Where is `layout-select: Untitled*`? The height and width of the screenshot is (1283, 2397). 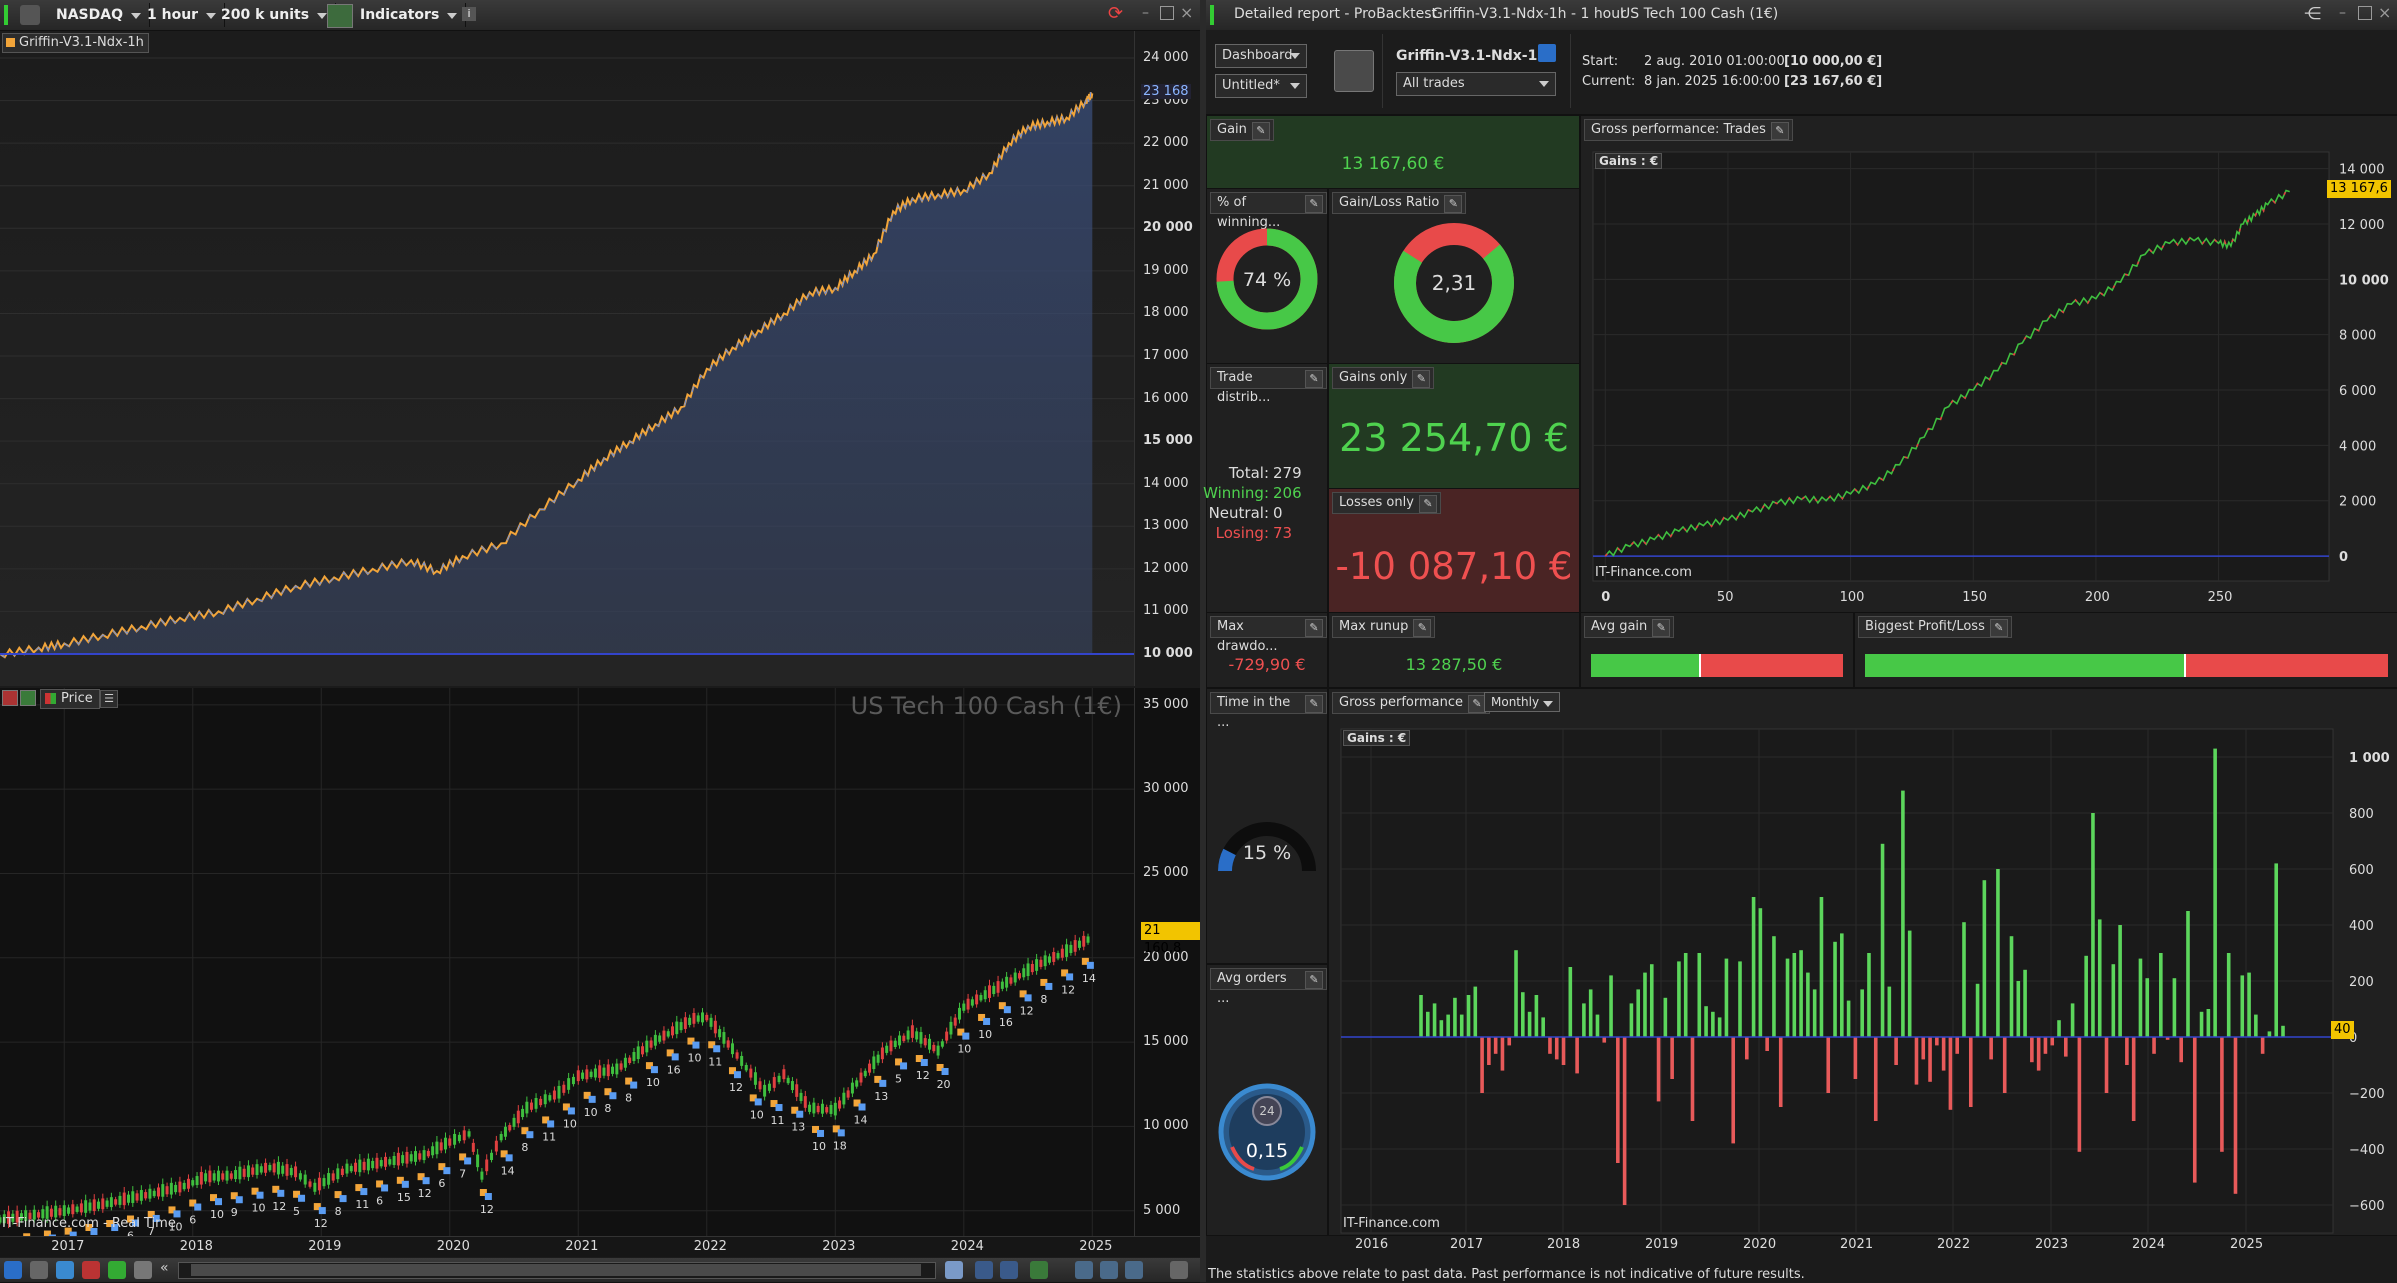
layout-select: Untitled* is located at coordinates (1261, 86).